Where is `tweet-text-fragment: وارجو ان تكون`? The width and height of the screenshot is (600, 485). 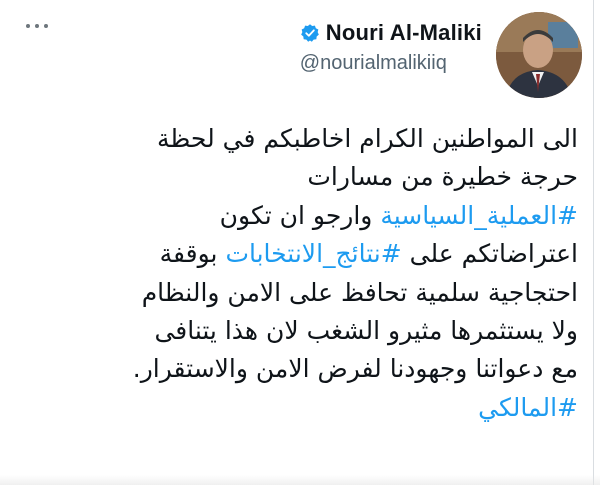
tweet-text-fragment: وارجو ان تكون is located at coordinates (300, 215).